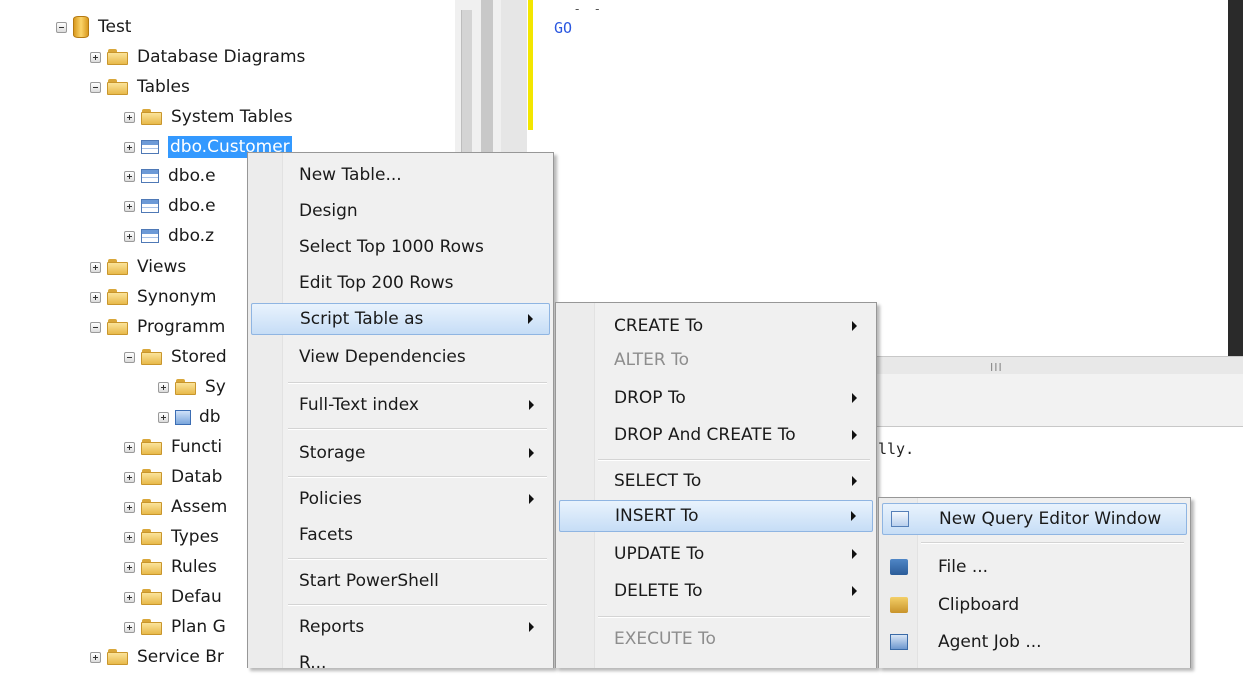 This screenshot has height=679, width=1243. I want to click on tree-node-programmability: Programm, so click(157, 327).